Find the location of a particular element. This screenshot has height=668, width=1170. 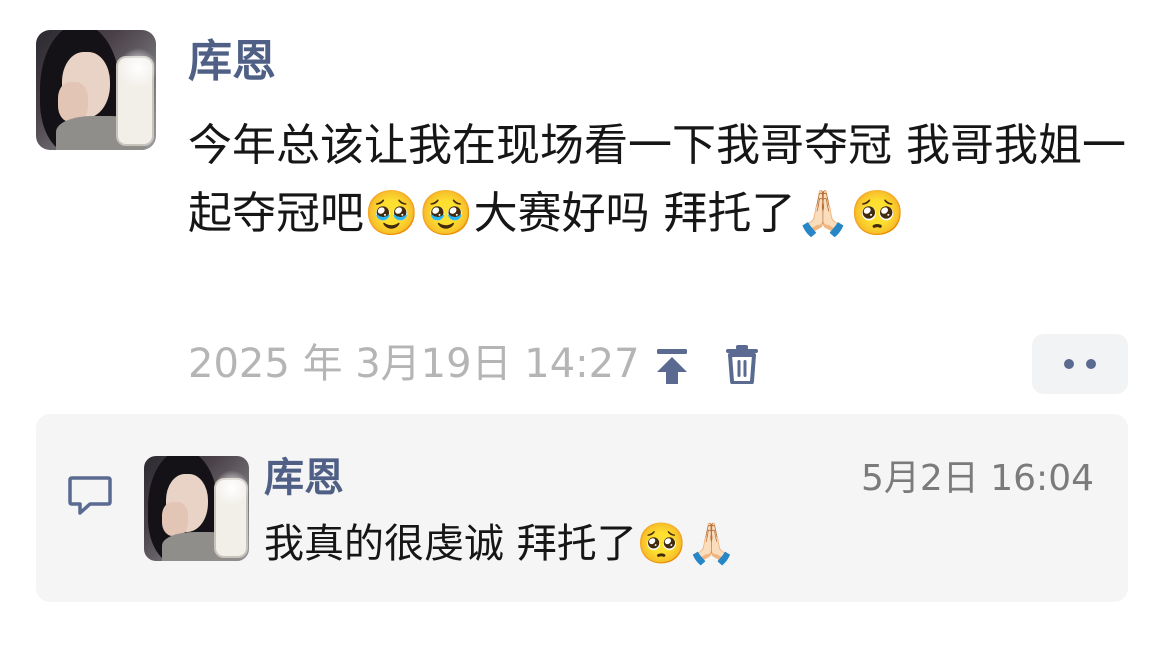

post-timestamp: 2025 年 3月19日 14:27 is located at coordinates (414, 364).